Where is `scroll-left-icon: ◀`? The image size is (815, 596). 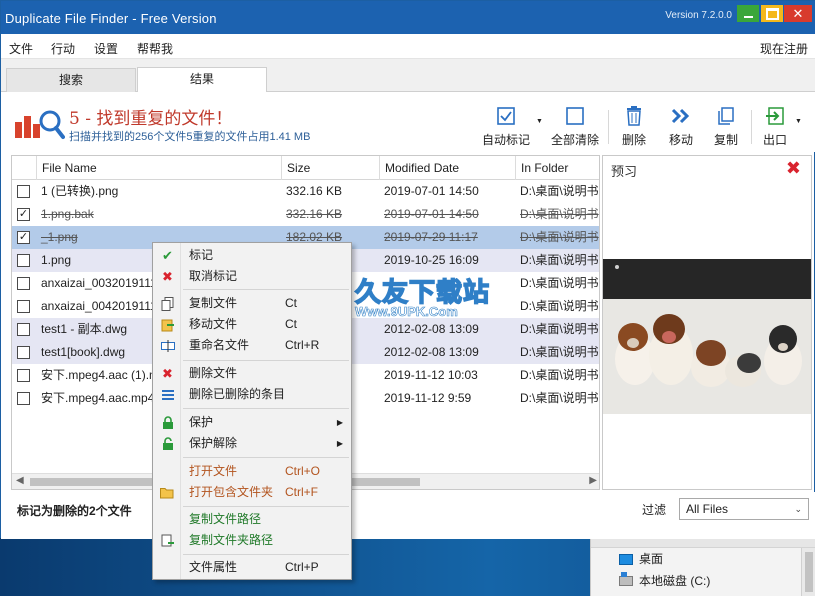 scroll-left-icon: ◀ is located at coordinates (20, 480).